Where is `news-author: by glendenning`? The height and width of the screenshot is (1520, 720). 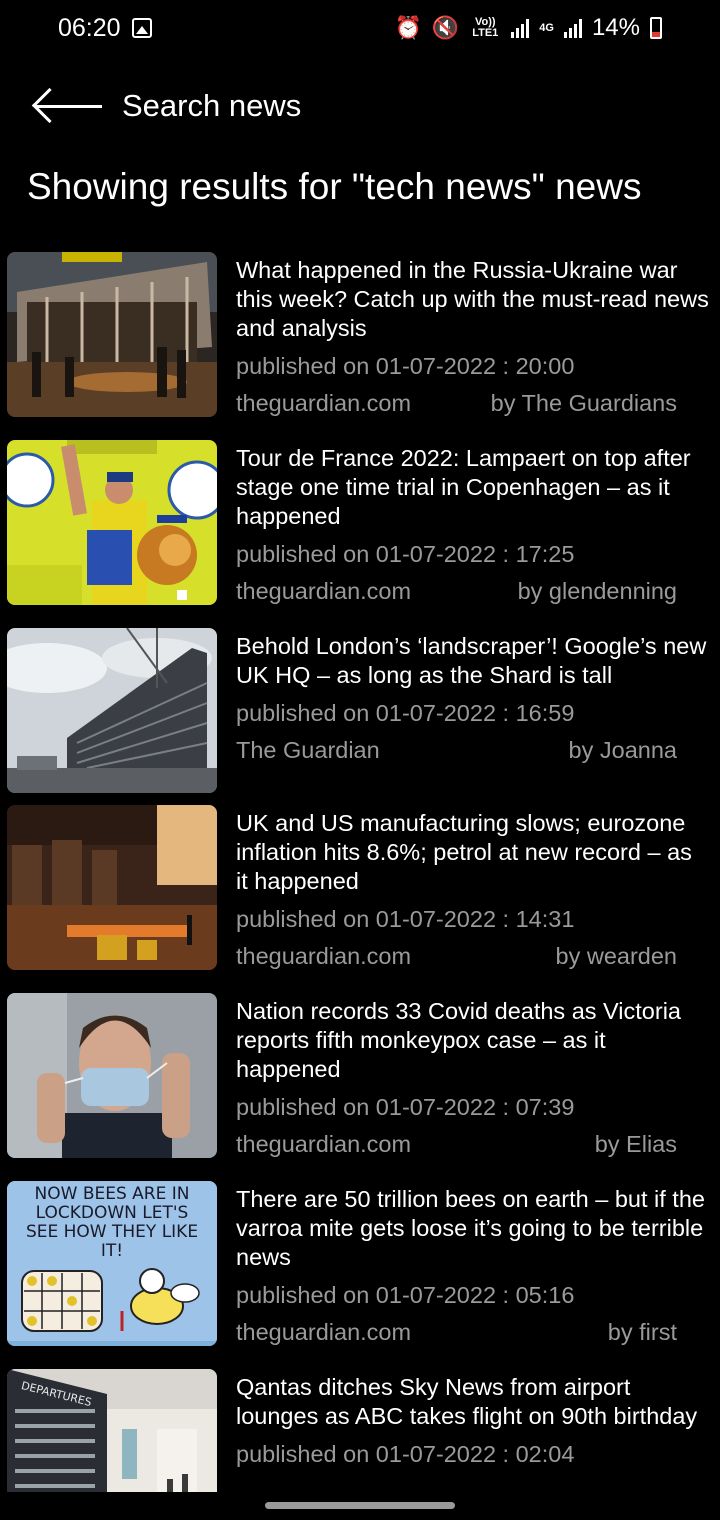 news-author: by glendenning is located at coordinates (597, 591).